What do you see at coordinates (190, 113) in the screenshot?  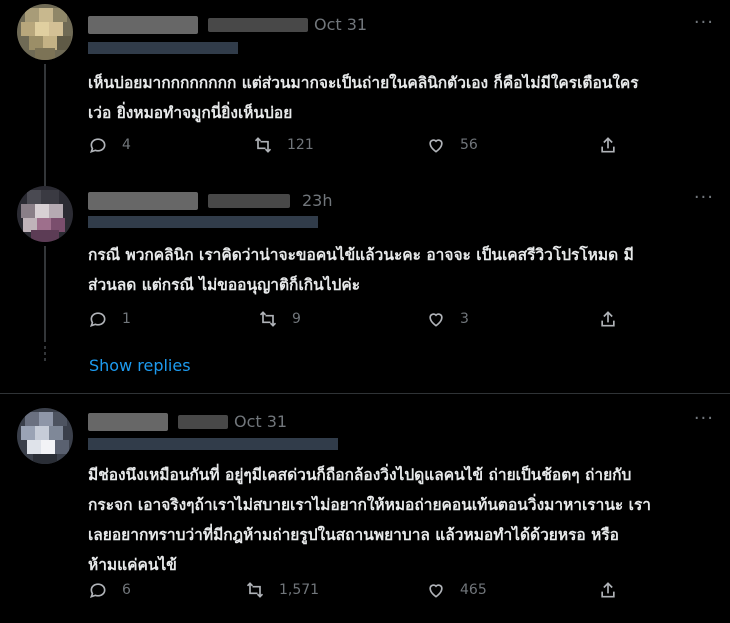 I see `tweet-text-line: เว่อ ยิ่งหมอทำจมูกนี่ยิ่งเห็นบ่อย` at bounding box center [190, 113].